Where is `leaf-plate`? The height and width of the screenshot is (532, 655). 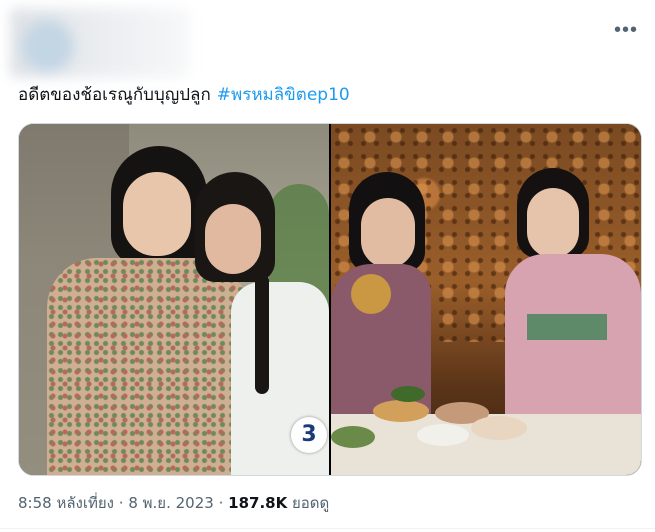 leaf-plate is located at coordinates (408, 394).